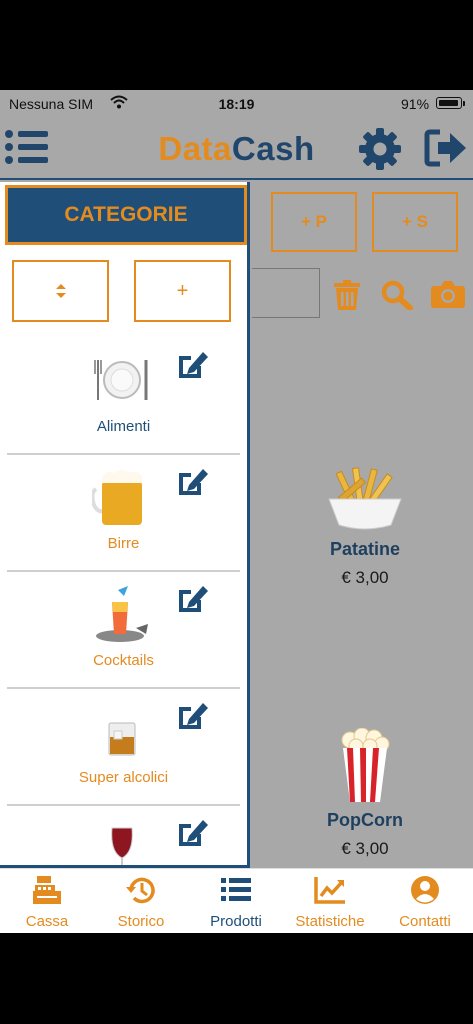 The height and width of the screenshot is (1024, 473). What do you see at coordinates (123, 543) in the screenshot?
I see `category-label: Birre` at bounding box center [123, 543].